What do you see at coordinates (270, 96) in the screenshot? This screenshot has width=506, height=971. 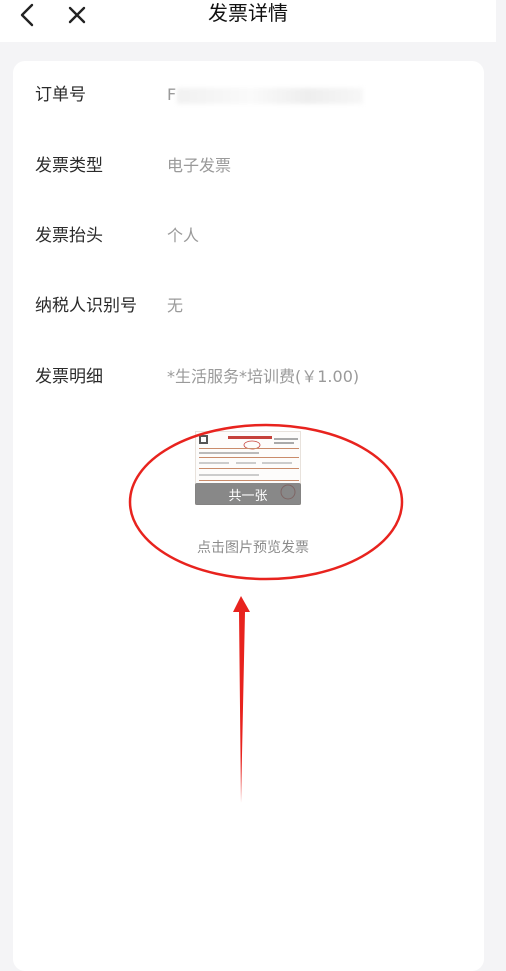 I see `redacted-order-number` at bounding box center [270, 96].